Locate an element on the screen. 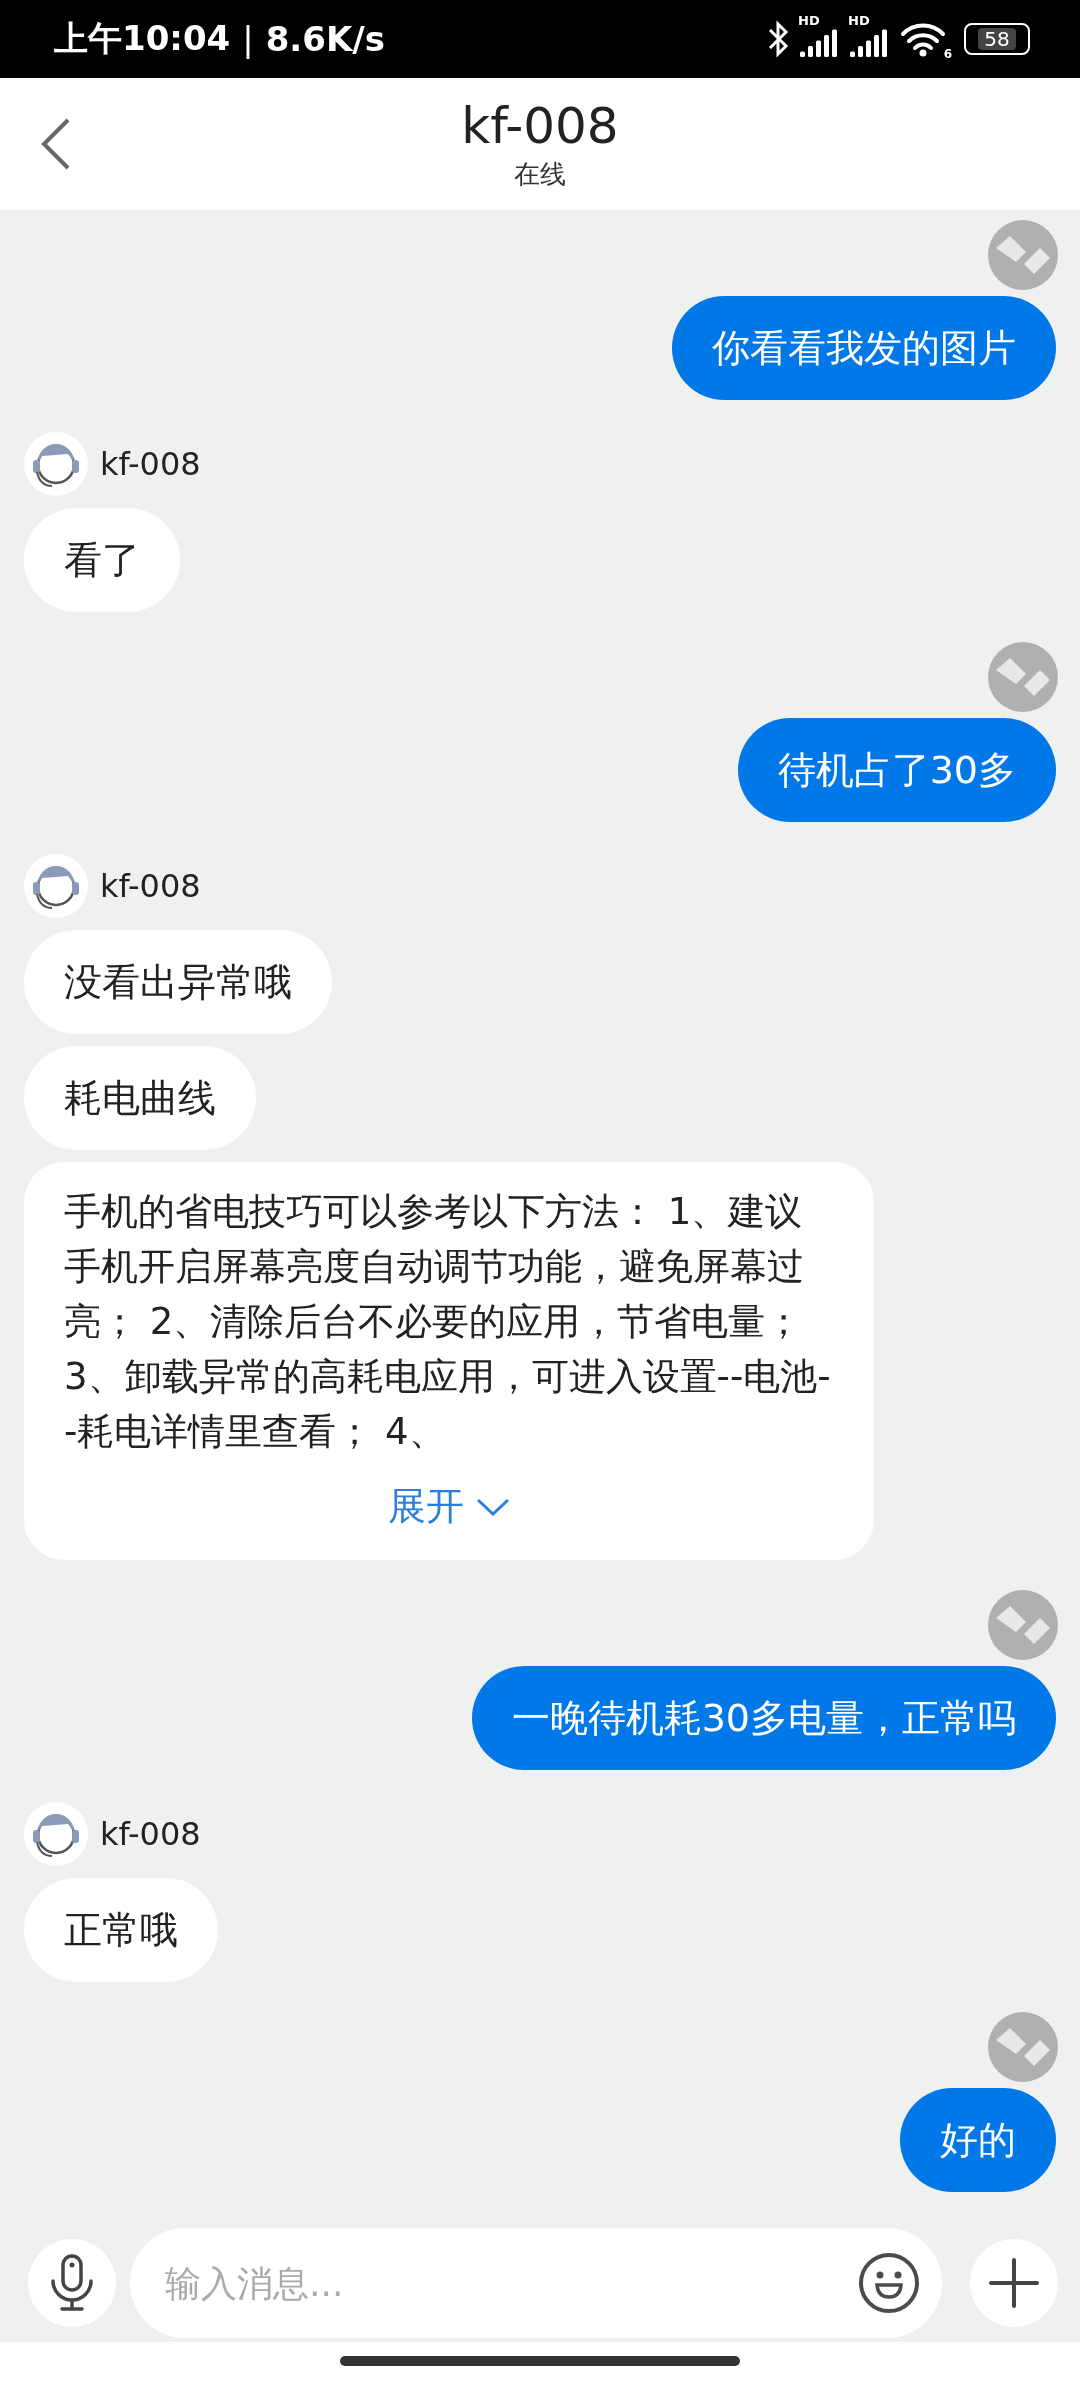 This screenshot has width=1080, height=2400. bluetooth-icon is located at coordinates (779, 39).